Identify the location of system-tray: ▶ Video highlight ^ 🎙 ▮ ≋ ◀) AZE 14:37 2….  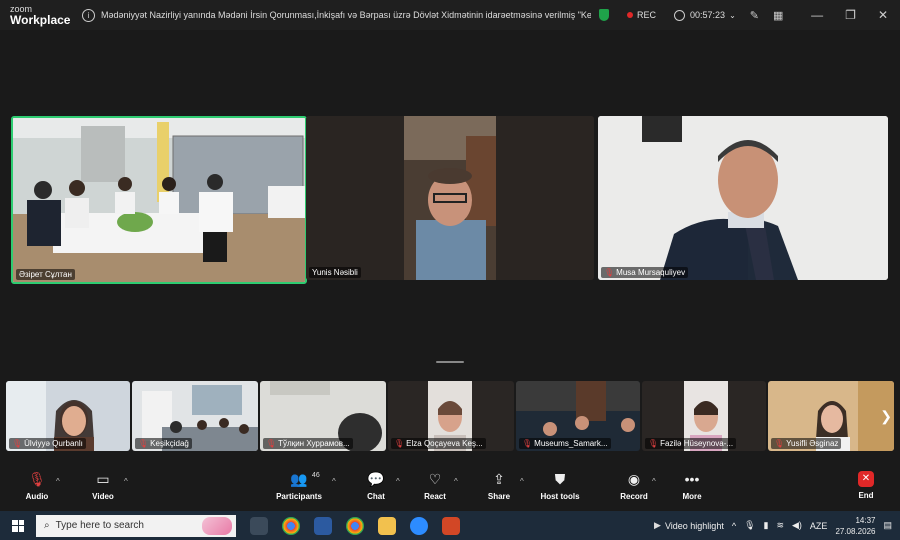
(777, 526).